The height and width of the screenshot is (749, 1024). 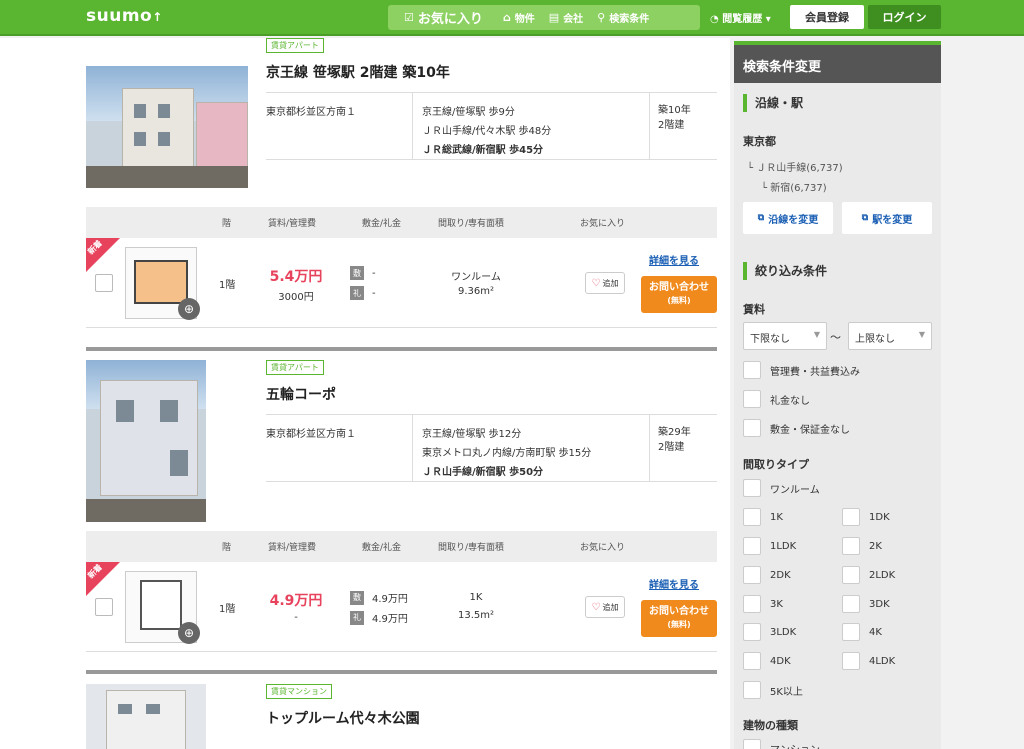 What do you see at coordinates (296, 617) in the screenshot?
I see `management-fee: -` at bounding box center [296, 617].